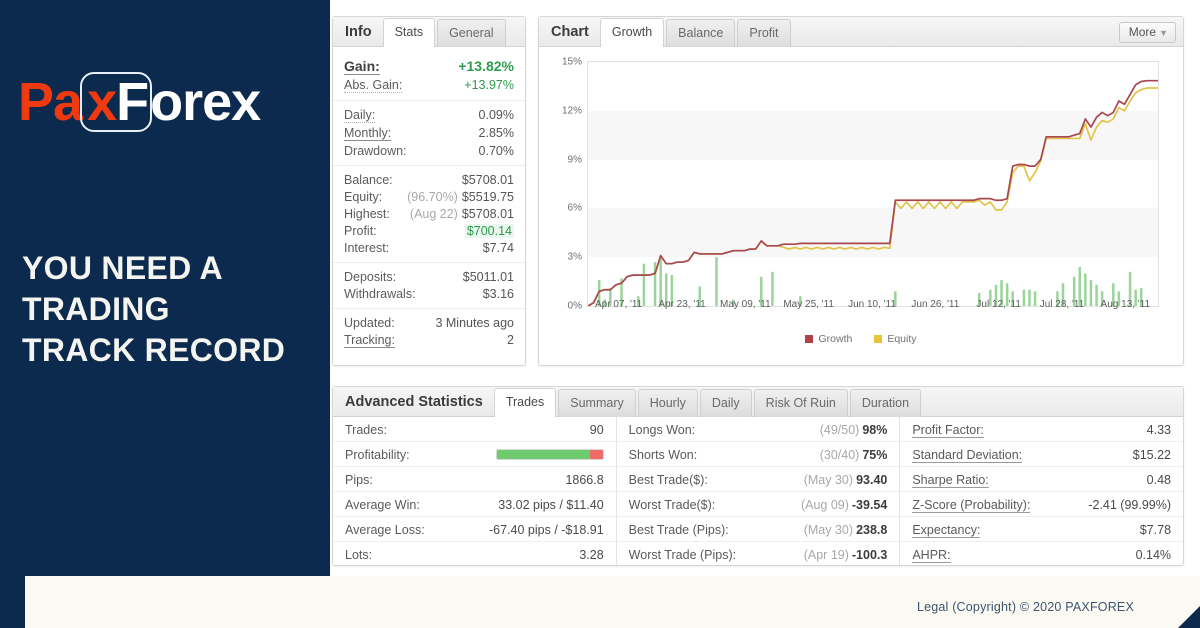  I want to click on tab-general: General, so click(471, 33).